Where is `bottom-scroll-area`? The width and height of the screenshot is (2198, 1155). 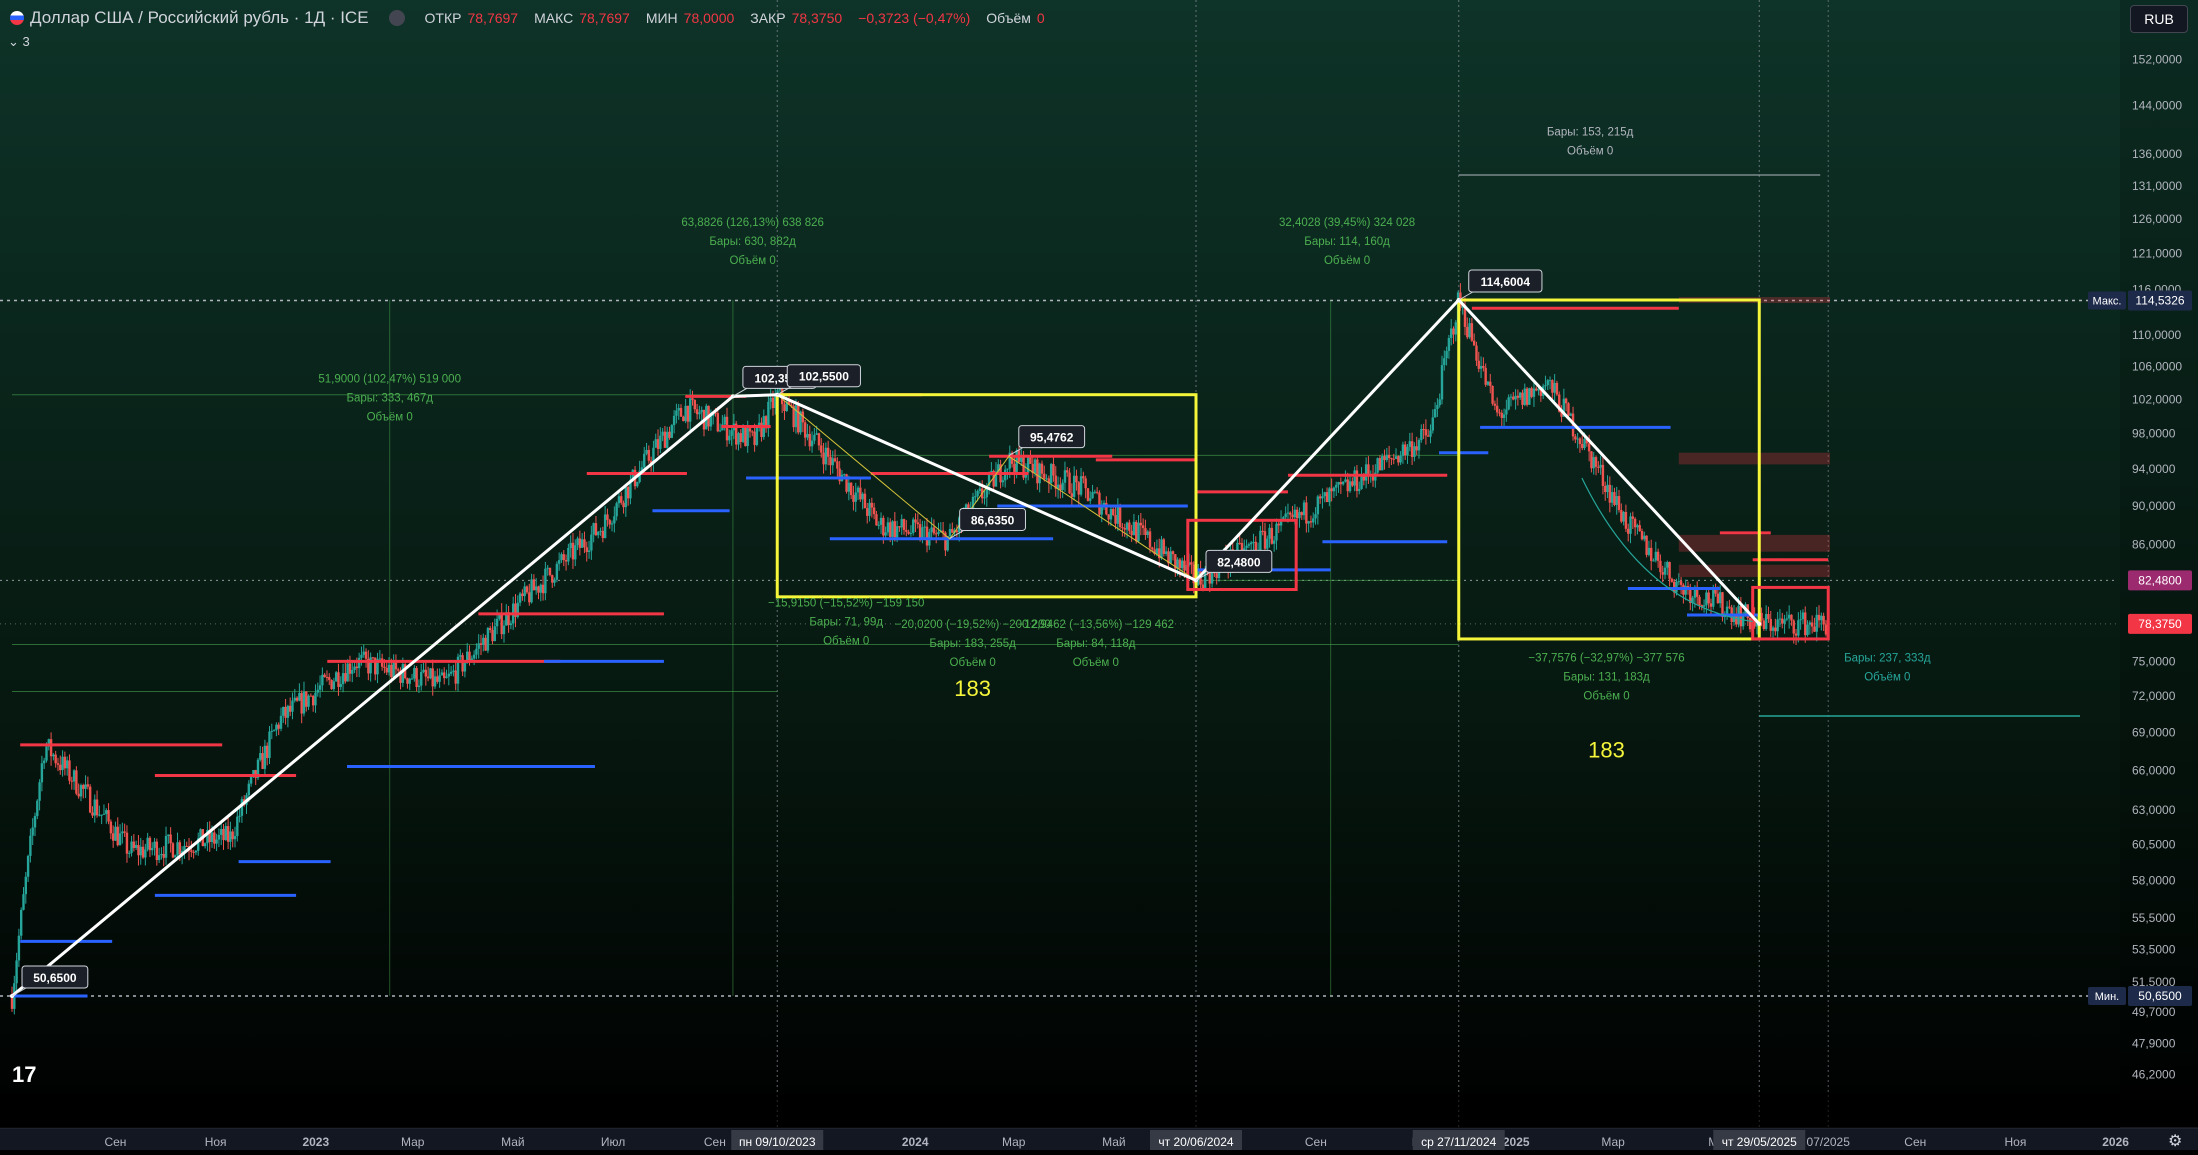
bottom-scroll-area is located at coordinates (1060, 1111).